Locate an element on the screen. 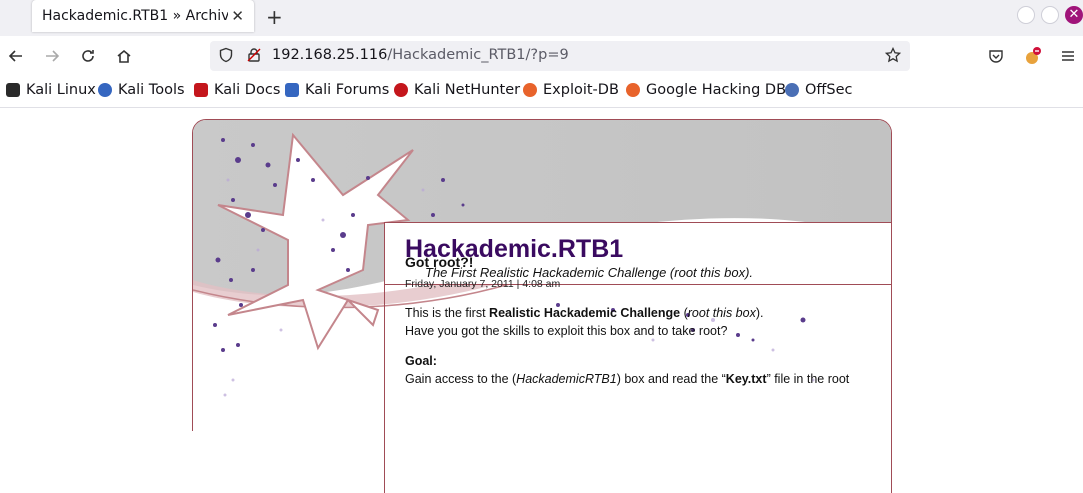  extension-icon is located at coordinates (1032, 56).